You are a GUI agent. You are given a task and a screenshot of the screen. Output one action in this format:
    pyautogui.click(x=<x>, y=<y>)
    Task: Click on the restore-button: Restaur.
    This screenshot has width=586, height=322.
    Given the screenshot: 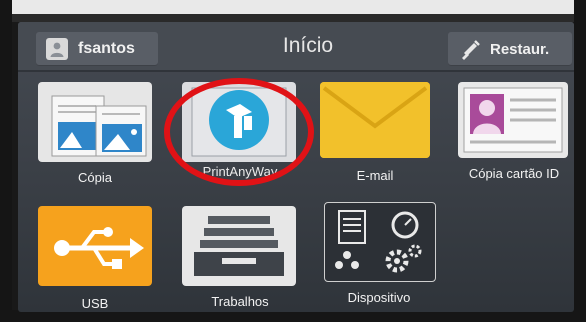 What is the action you would take?
    pyautogui.click(x=510, y=49)
    